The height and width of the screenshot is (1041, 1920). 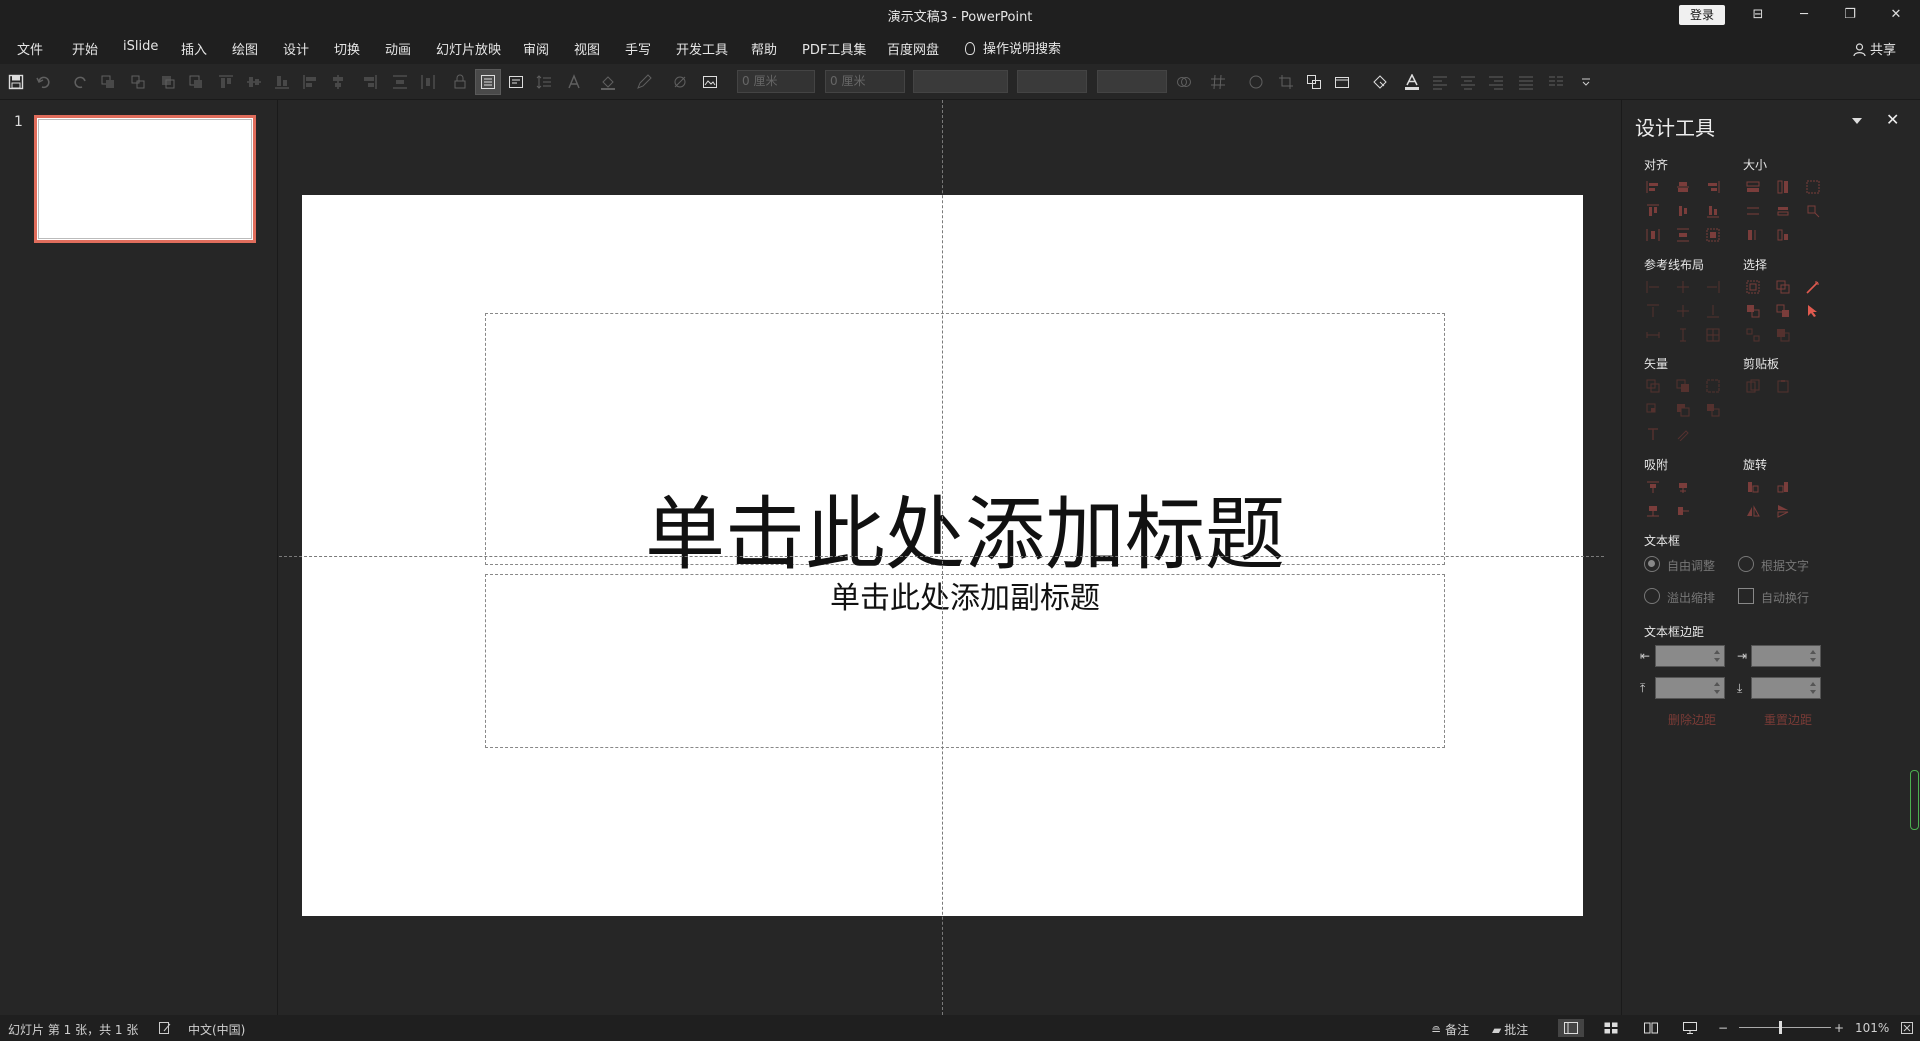 What do you see at coordinates (16, 82) in the screenshot?
I see `save-icon` at bounding box center [16, 82].